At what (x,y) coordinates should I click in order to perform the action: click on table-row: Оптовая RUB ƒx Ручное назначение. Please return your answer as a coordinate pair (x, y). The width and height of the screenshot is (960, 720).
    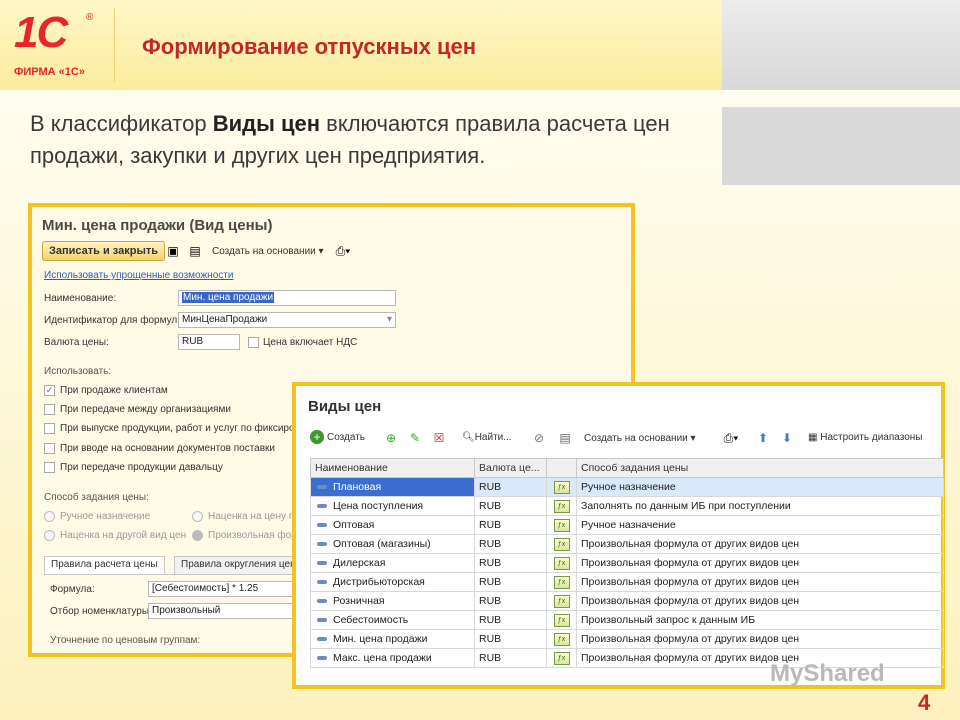
    Looking at the image, I should click on (627, 525).